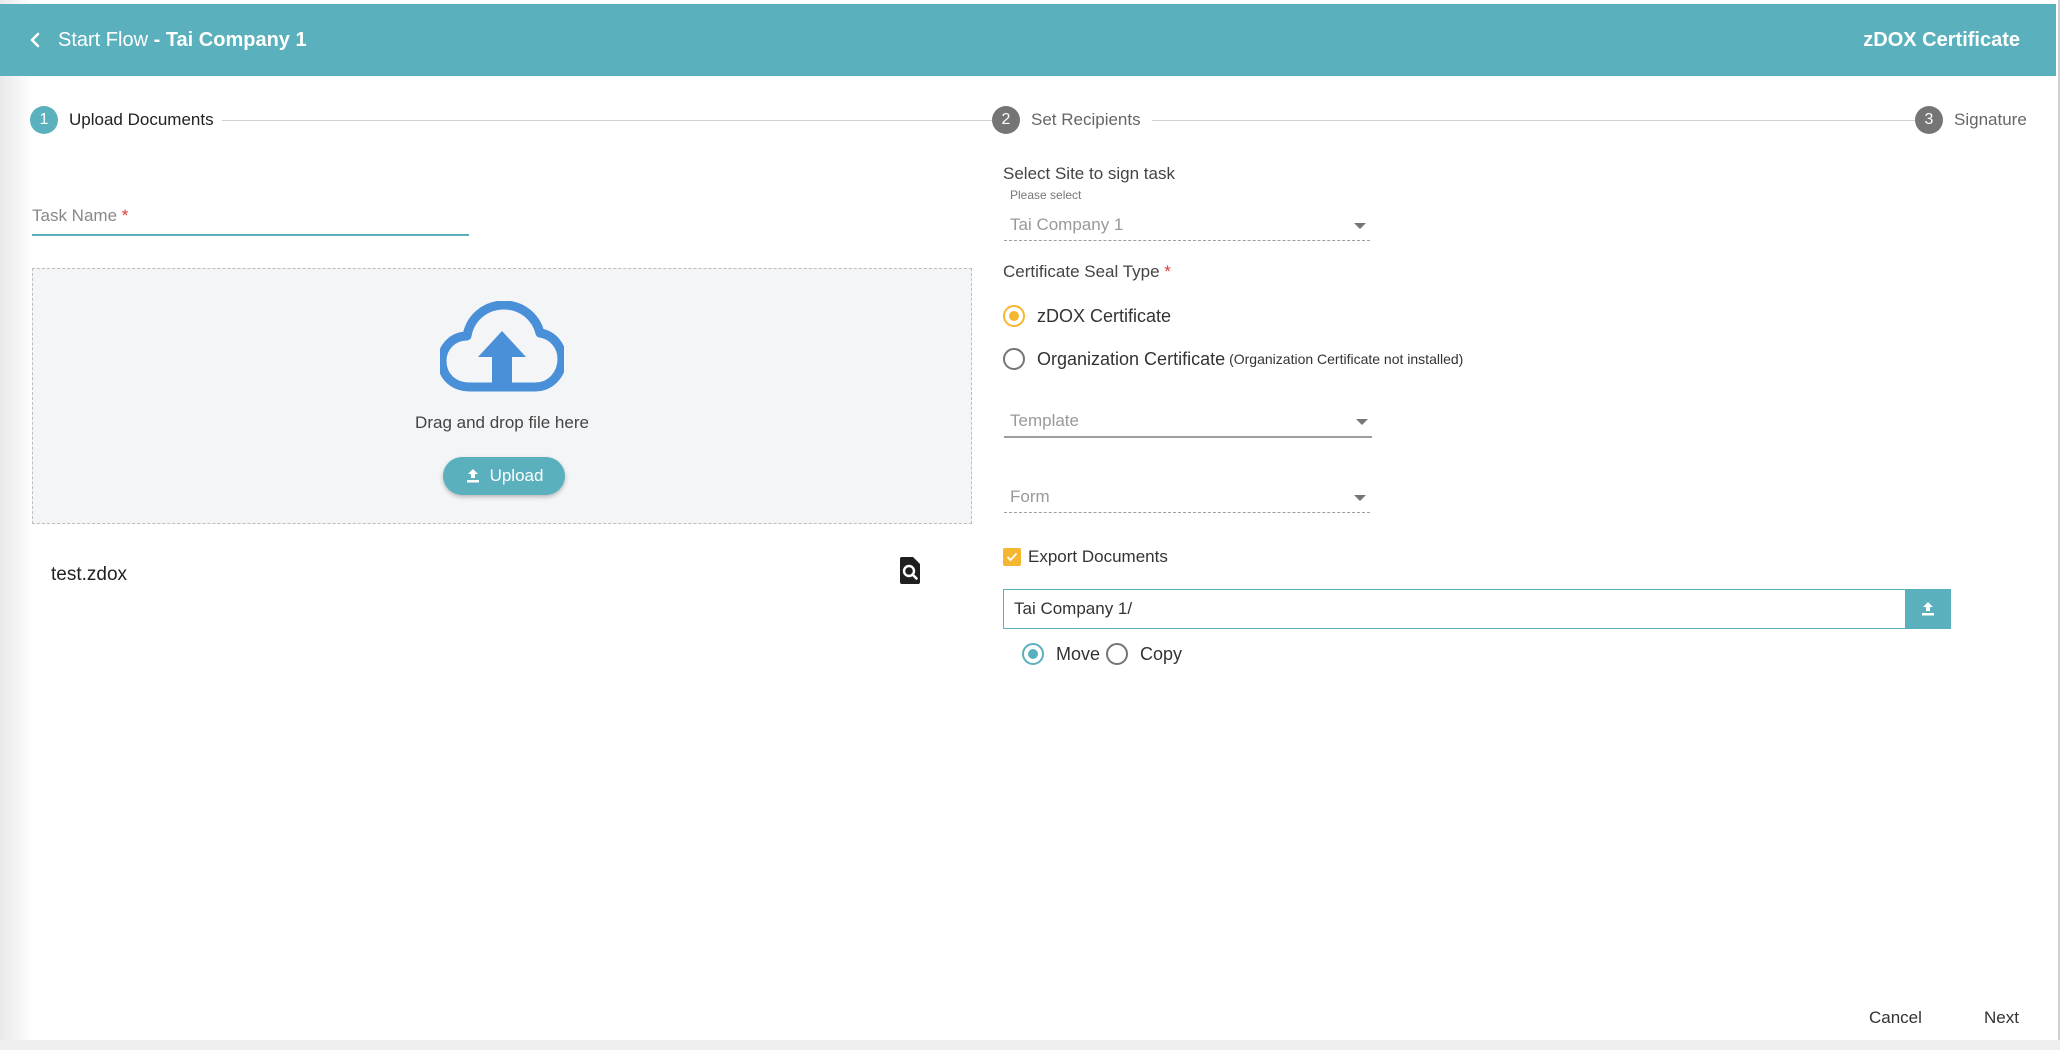  I want to click on window-frame-bottom, so click(1030, 1045).